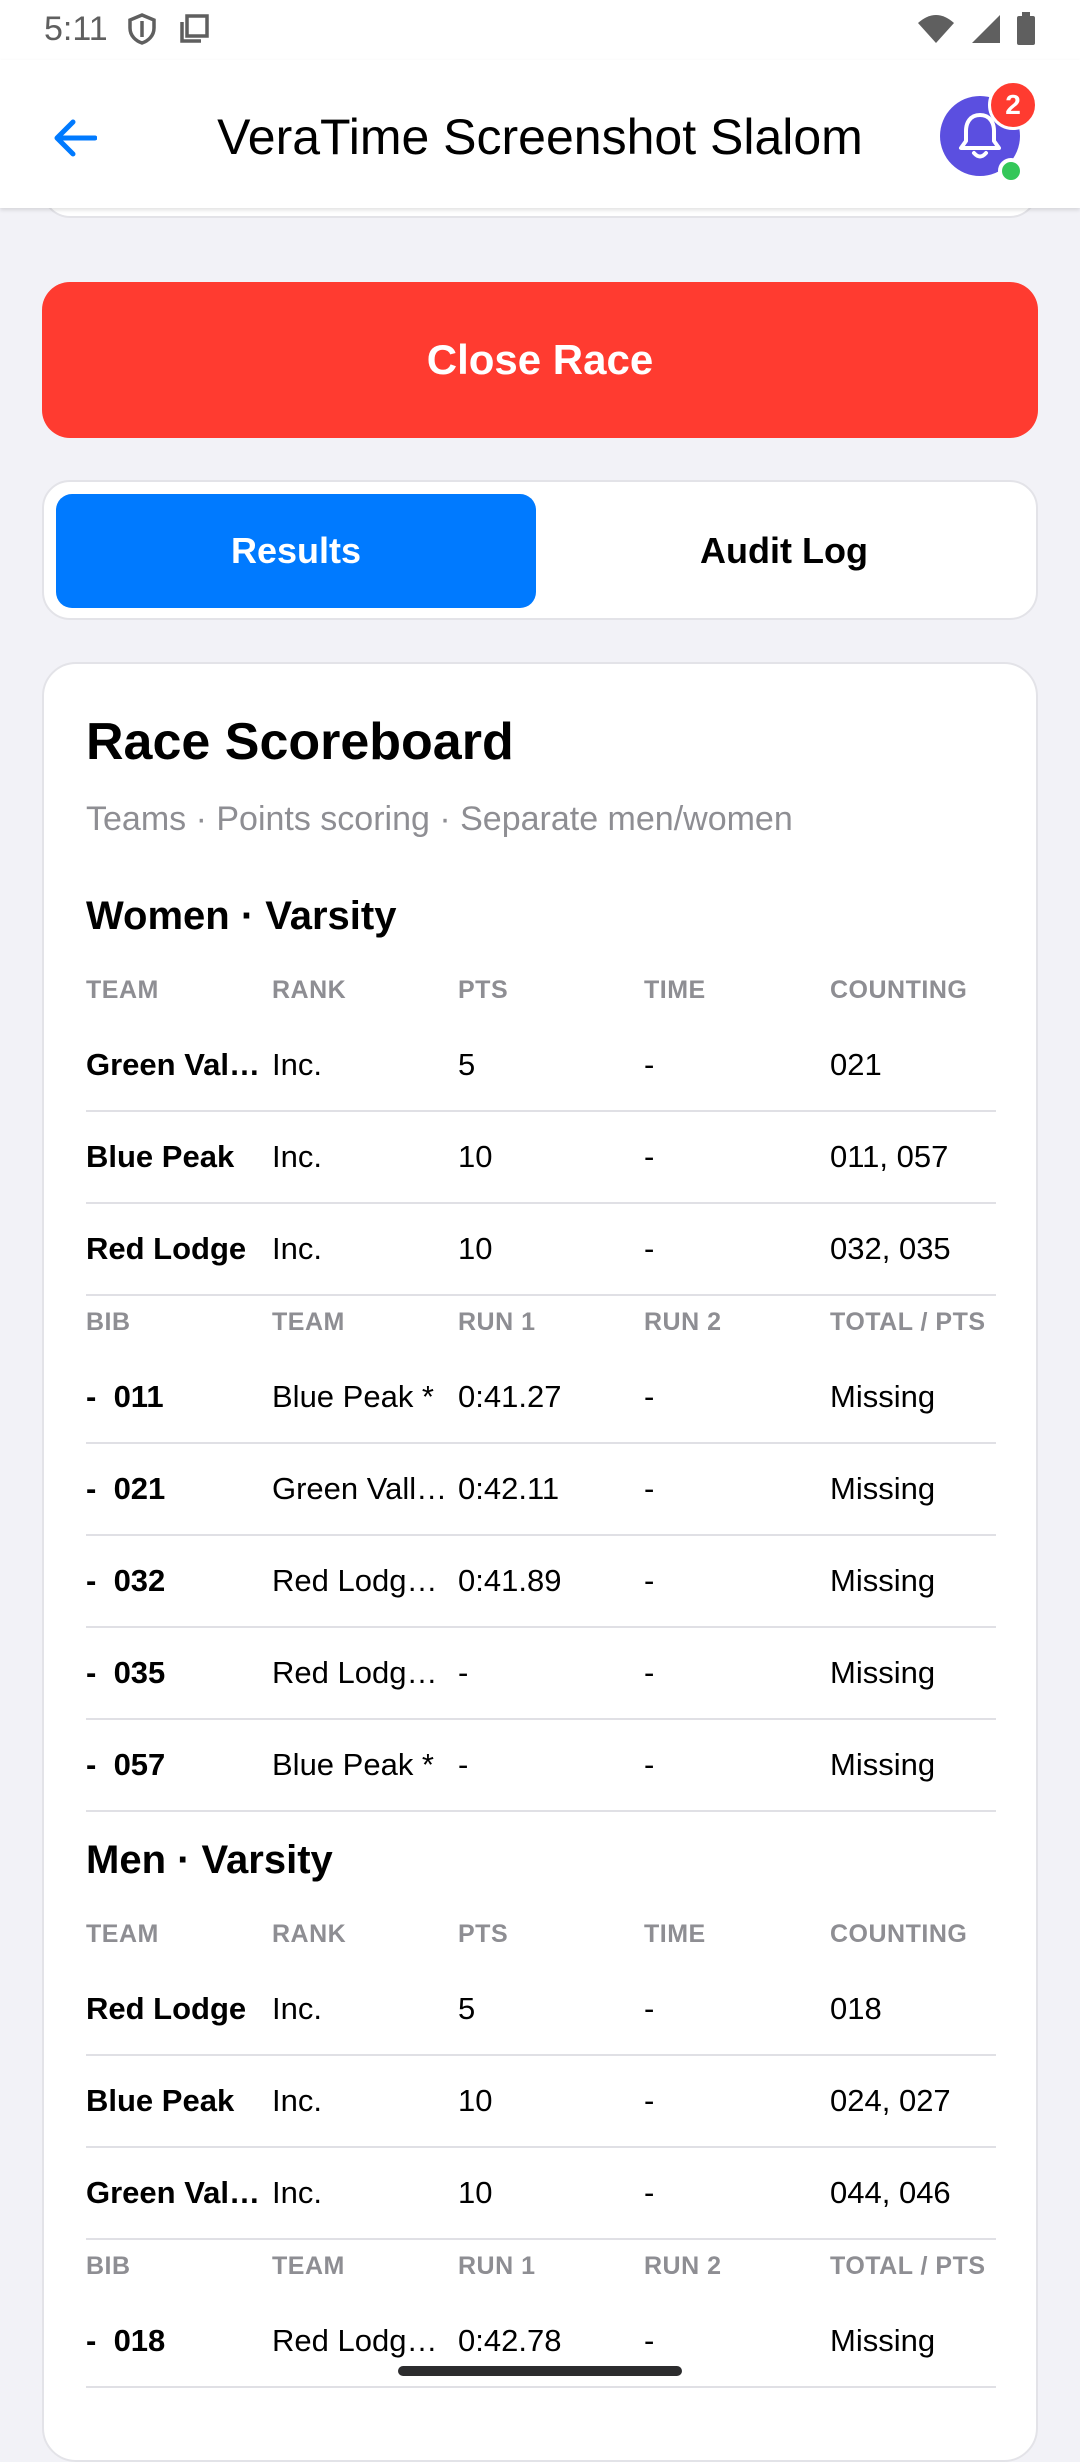  I want to click on bib-row: - 011 Blue Peak * 0:41.27 - Missing, so click(541, 1398).